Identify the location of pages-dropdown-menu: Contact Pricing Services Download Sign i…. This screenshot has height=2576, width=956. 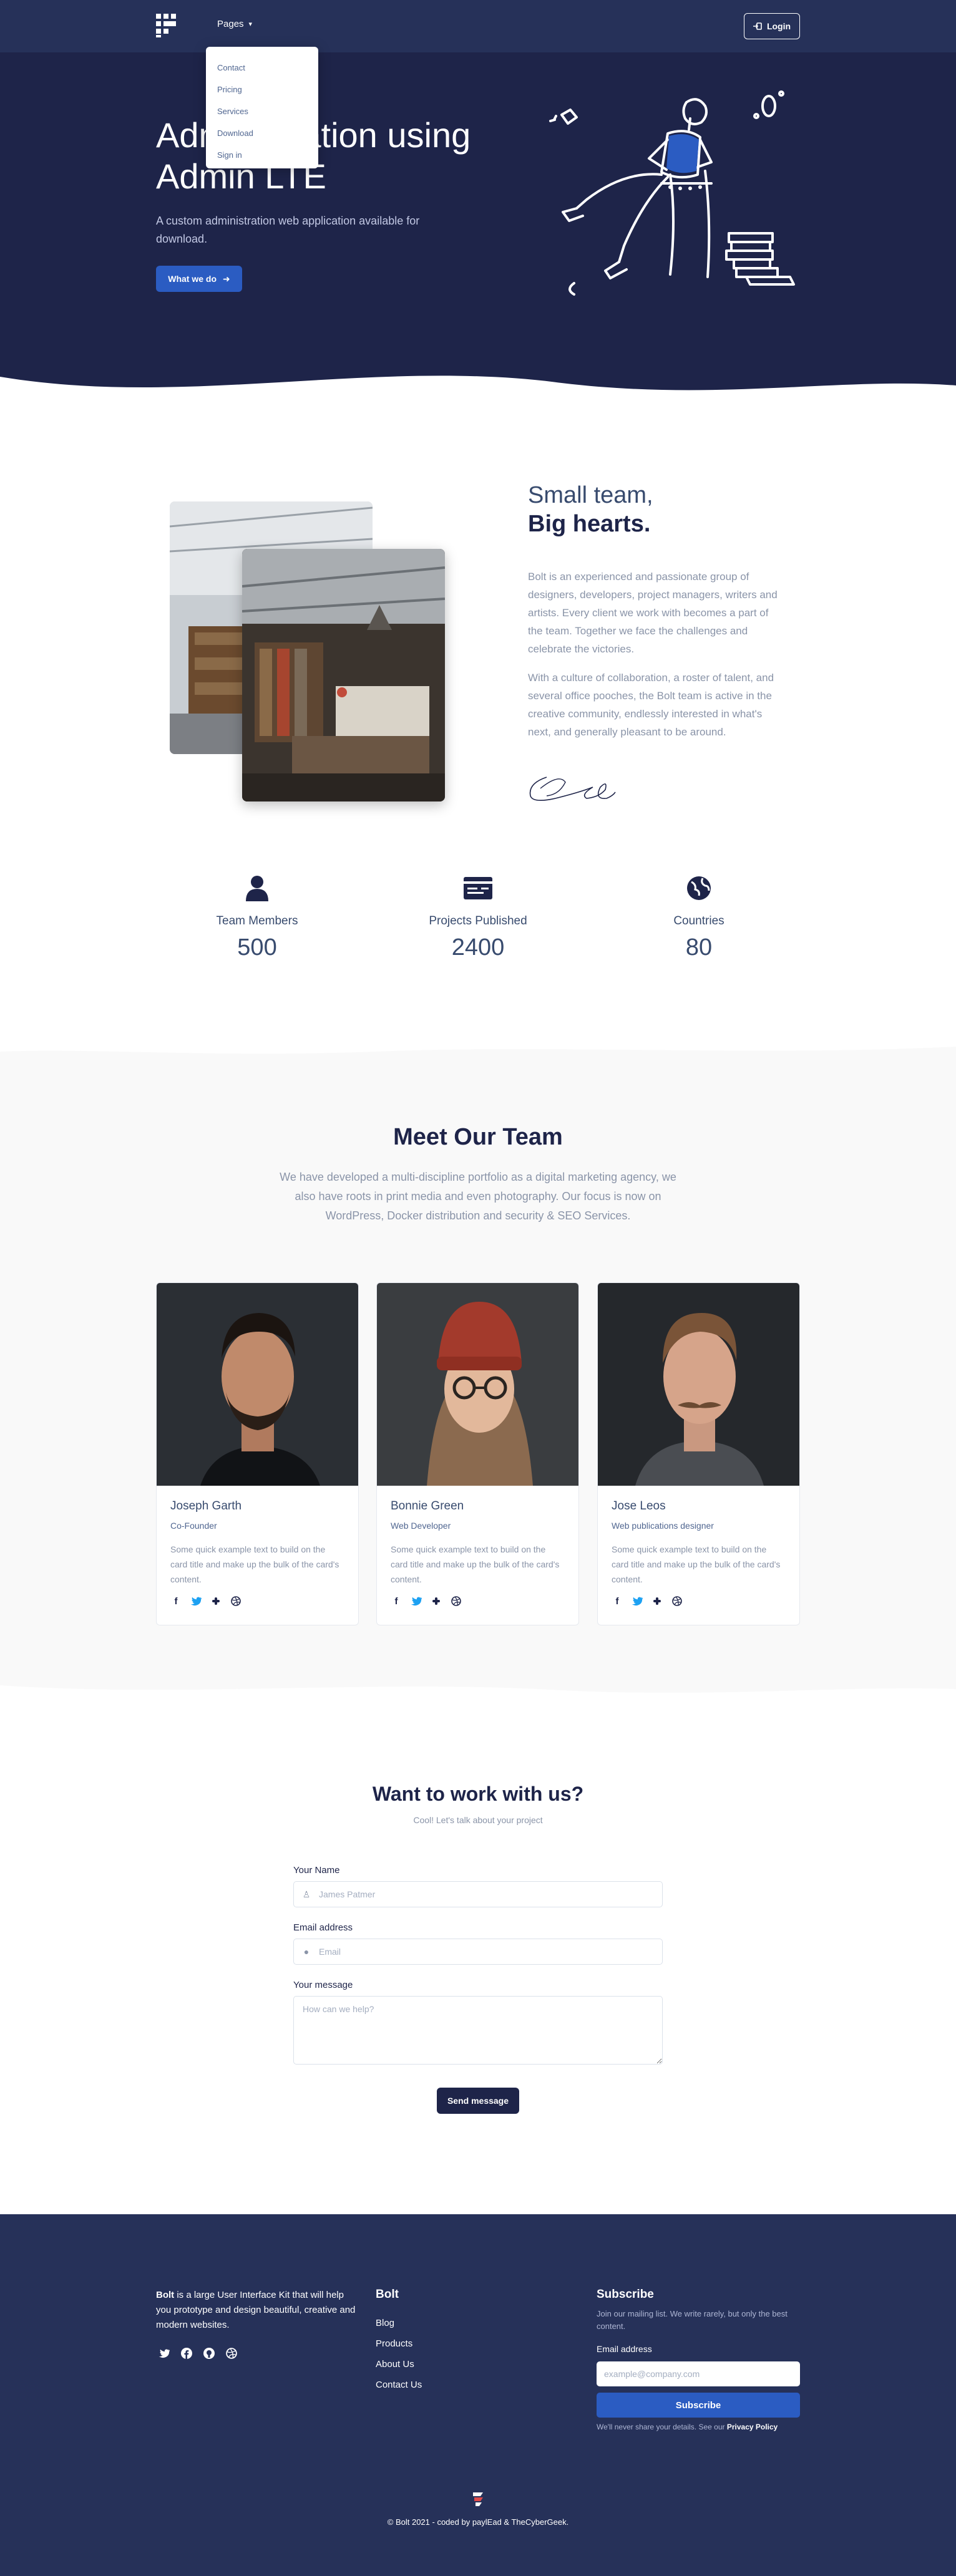
(262, 107).